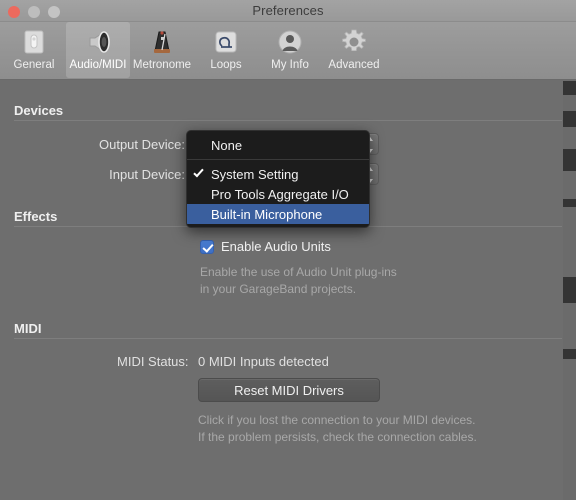 The height and width of the screenshot is (500, 576). Describe the element at coordinates (98, 42) in the screenshot. I see `speaker-icon` at that location.